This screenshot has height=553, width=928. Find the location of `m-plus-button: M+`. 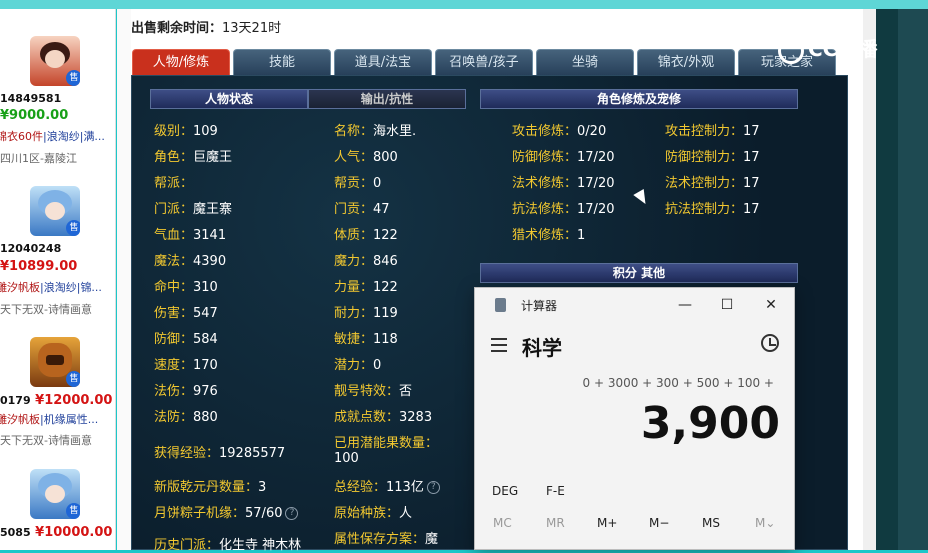

m-plus-button: M+ is located at coordinates (607, 523).